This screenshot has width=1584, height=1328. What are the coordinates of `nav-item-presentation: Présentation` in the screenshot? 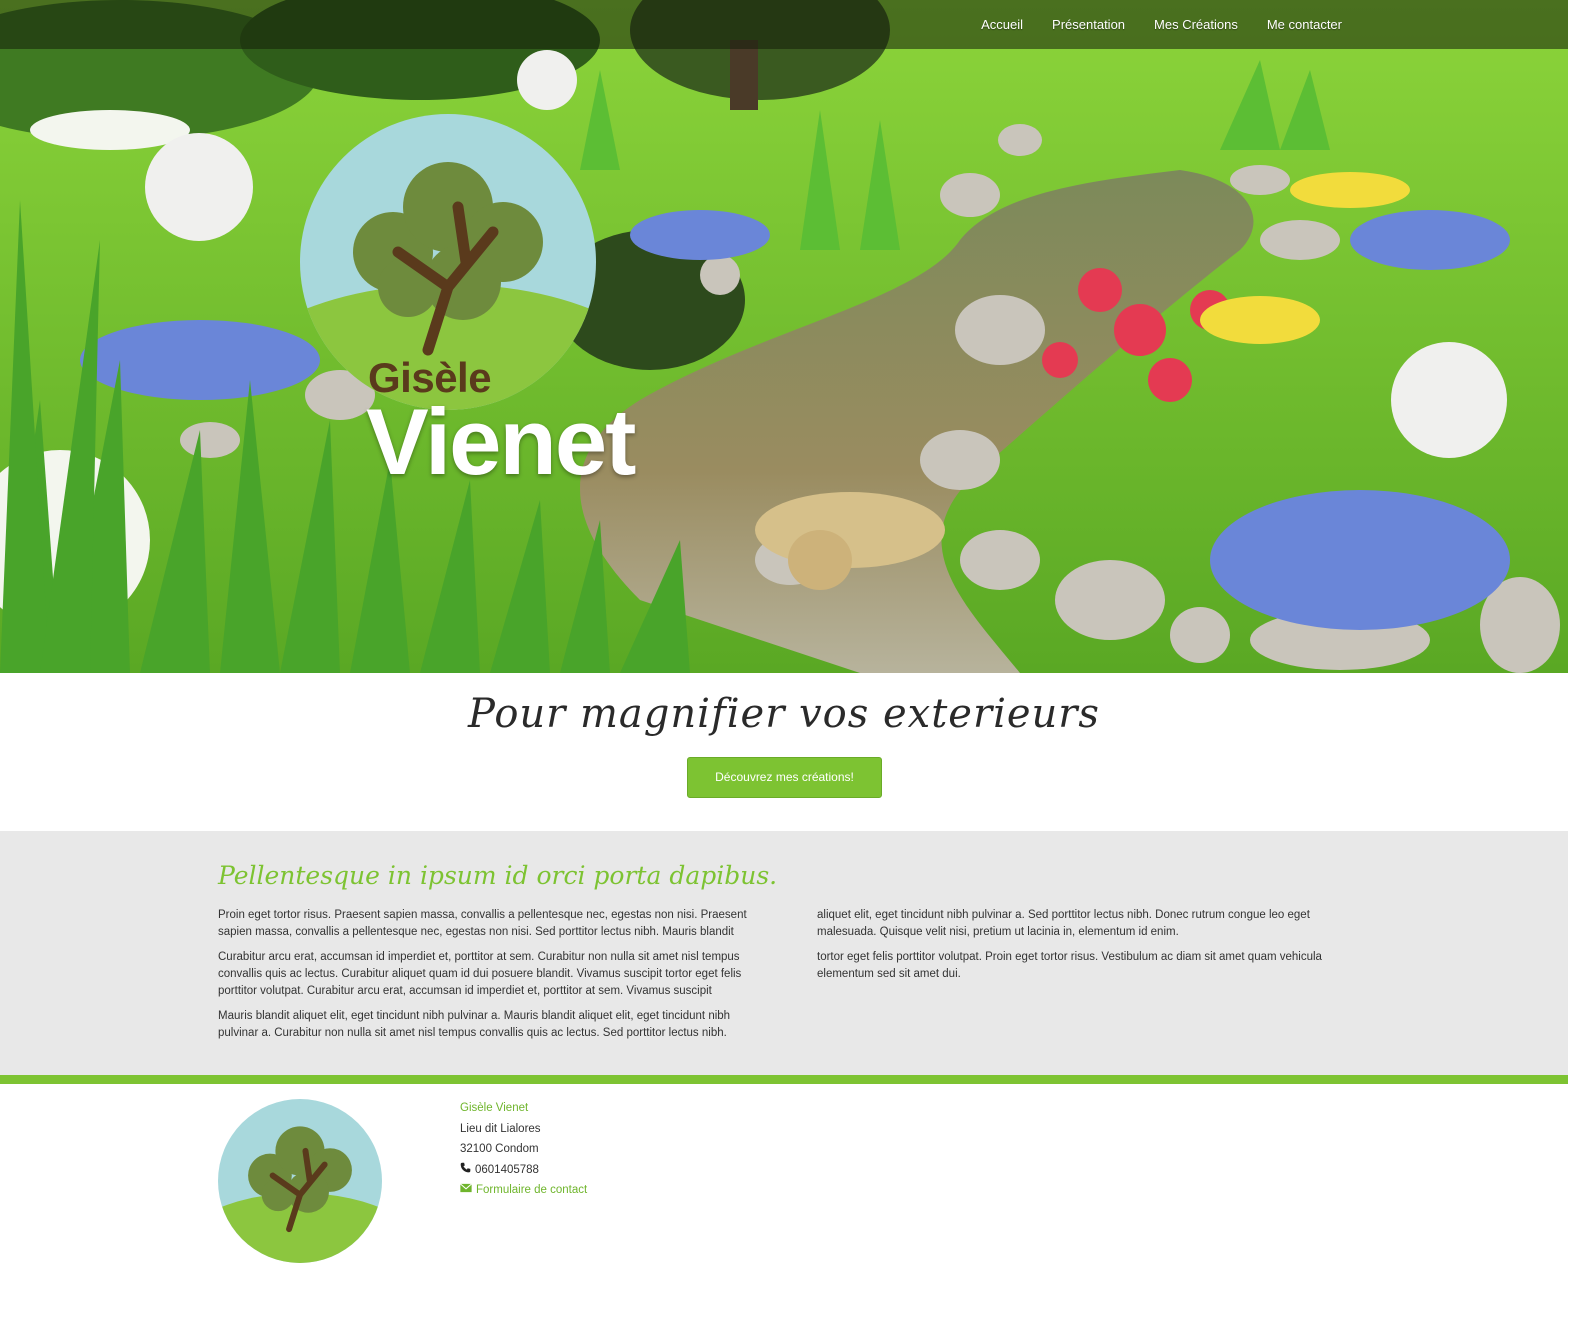 It's located at (1088, 24).